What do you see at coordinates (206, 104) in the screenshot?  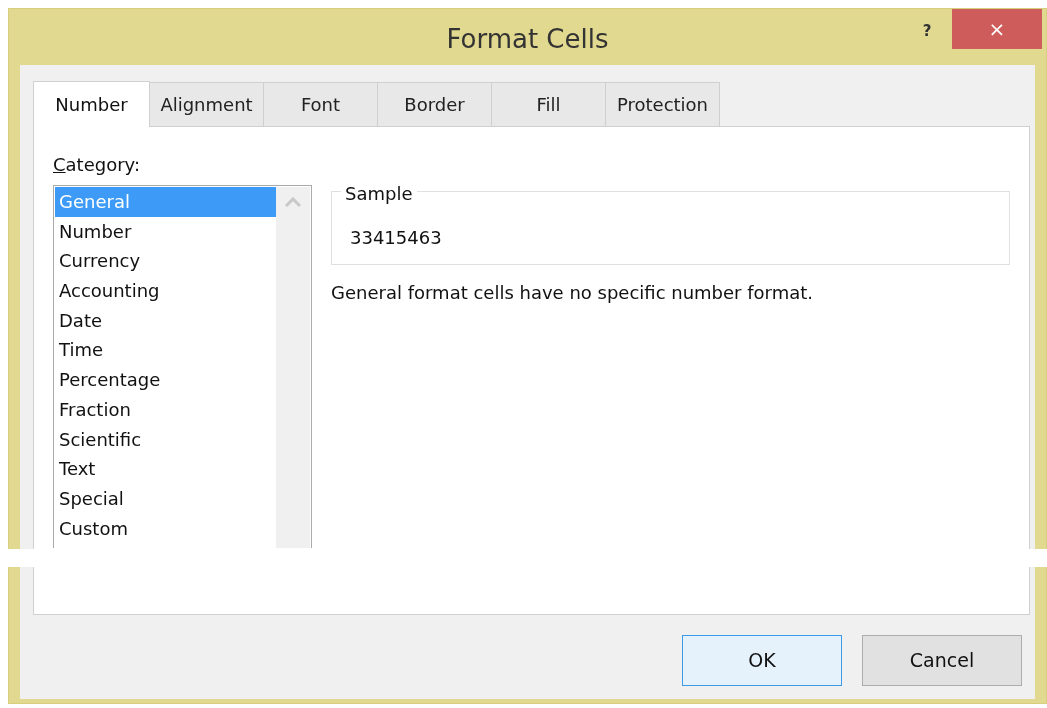 I see `tab: Alignment` at bounding box center [206, 104].